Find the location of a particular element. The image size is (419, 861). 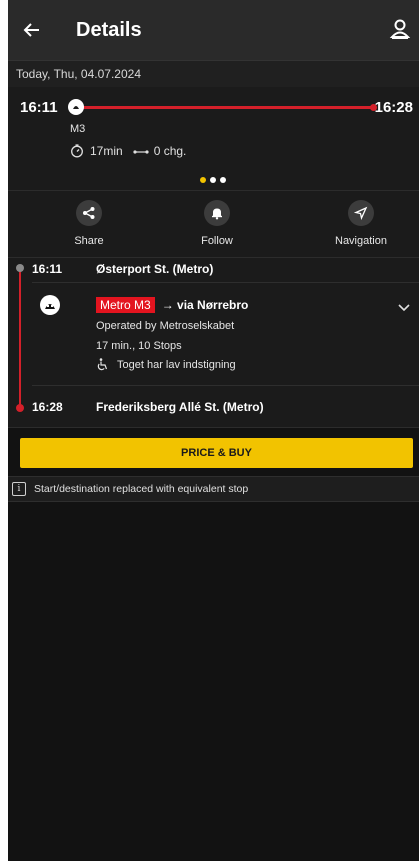

page-title: Details is located at coordinates (109, 29).